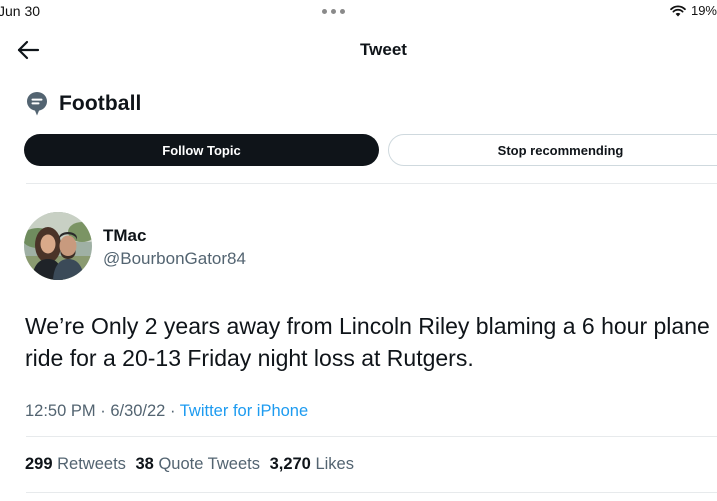 The image size is (717, 501). I want to click on retweets-label: Retweets, so click(91, 464).